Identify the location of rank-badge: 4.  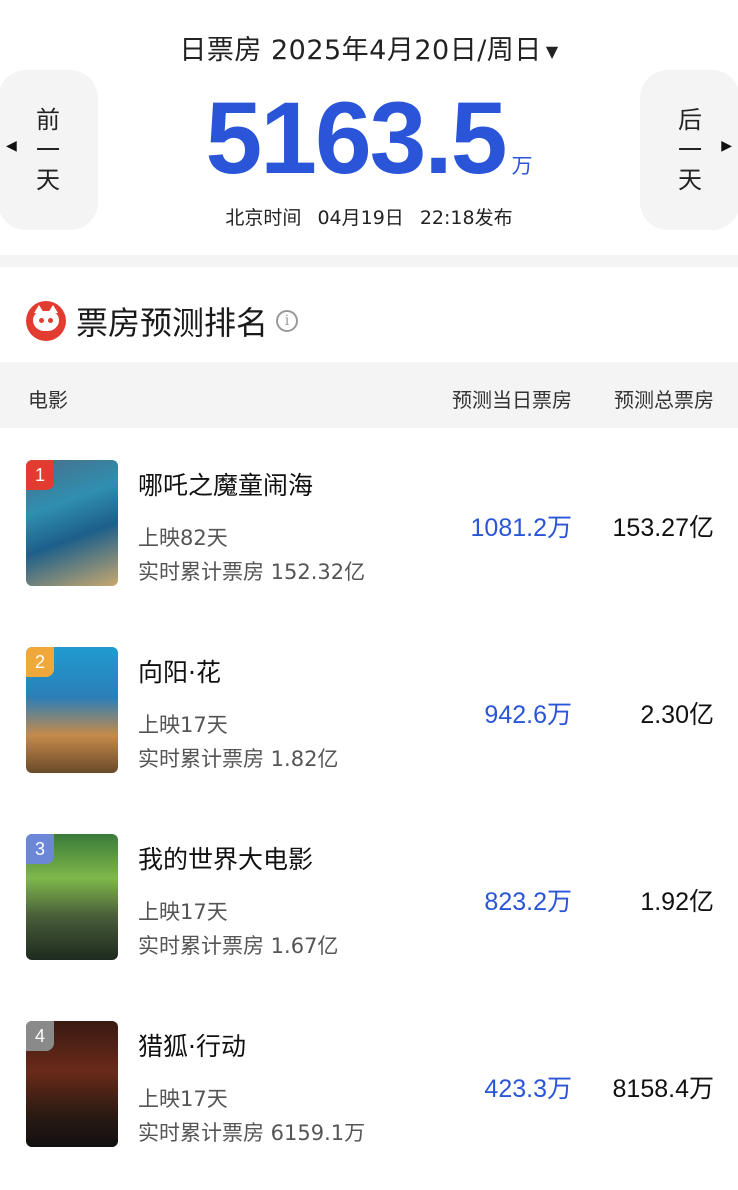
(40, 1036).